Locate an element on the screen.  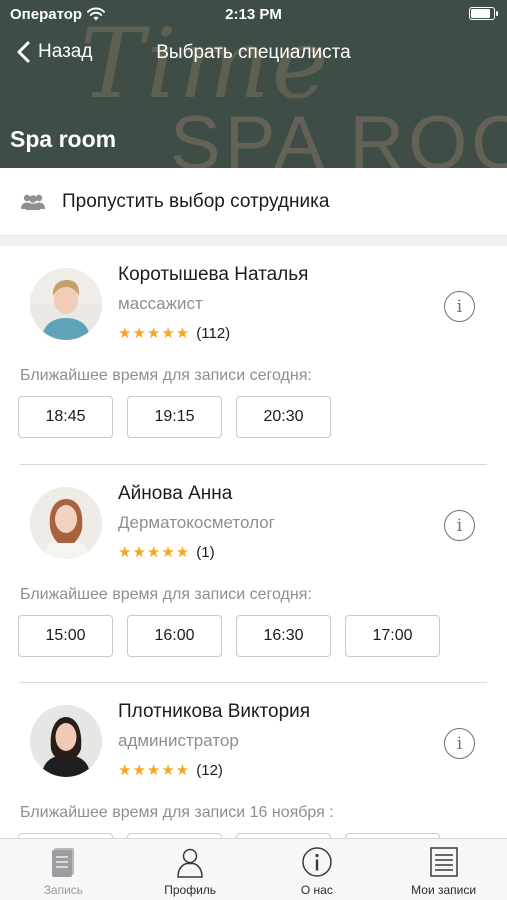
employee-rating: ★★★★★ (112) is located at coordinates (174, 333).